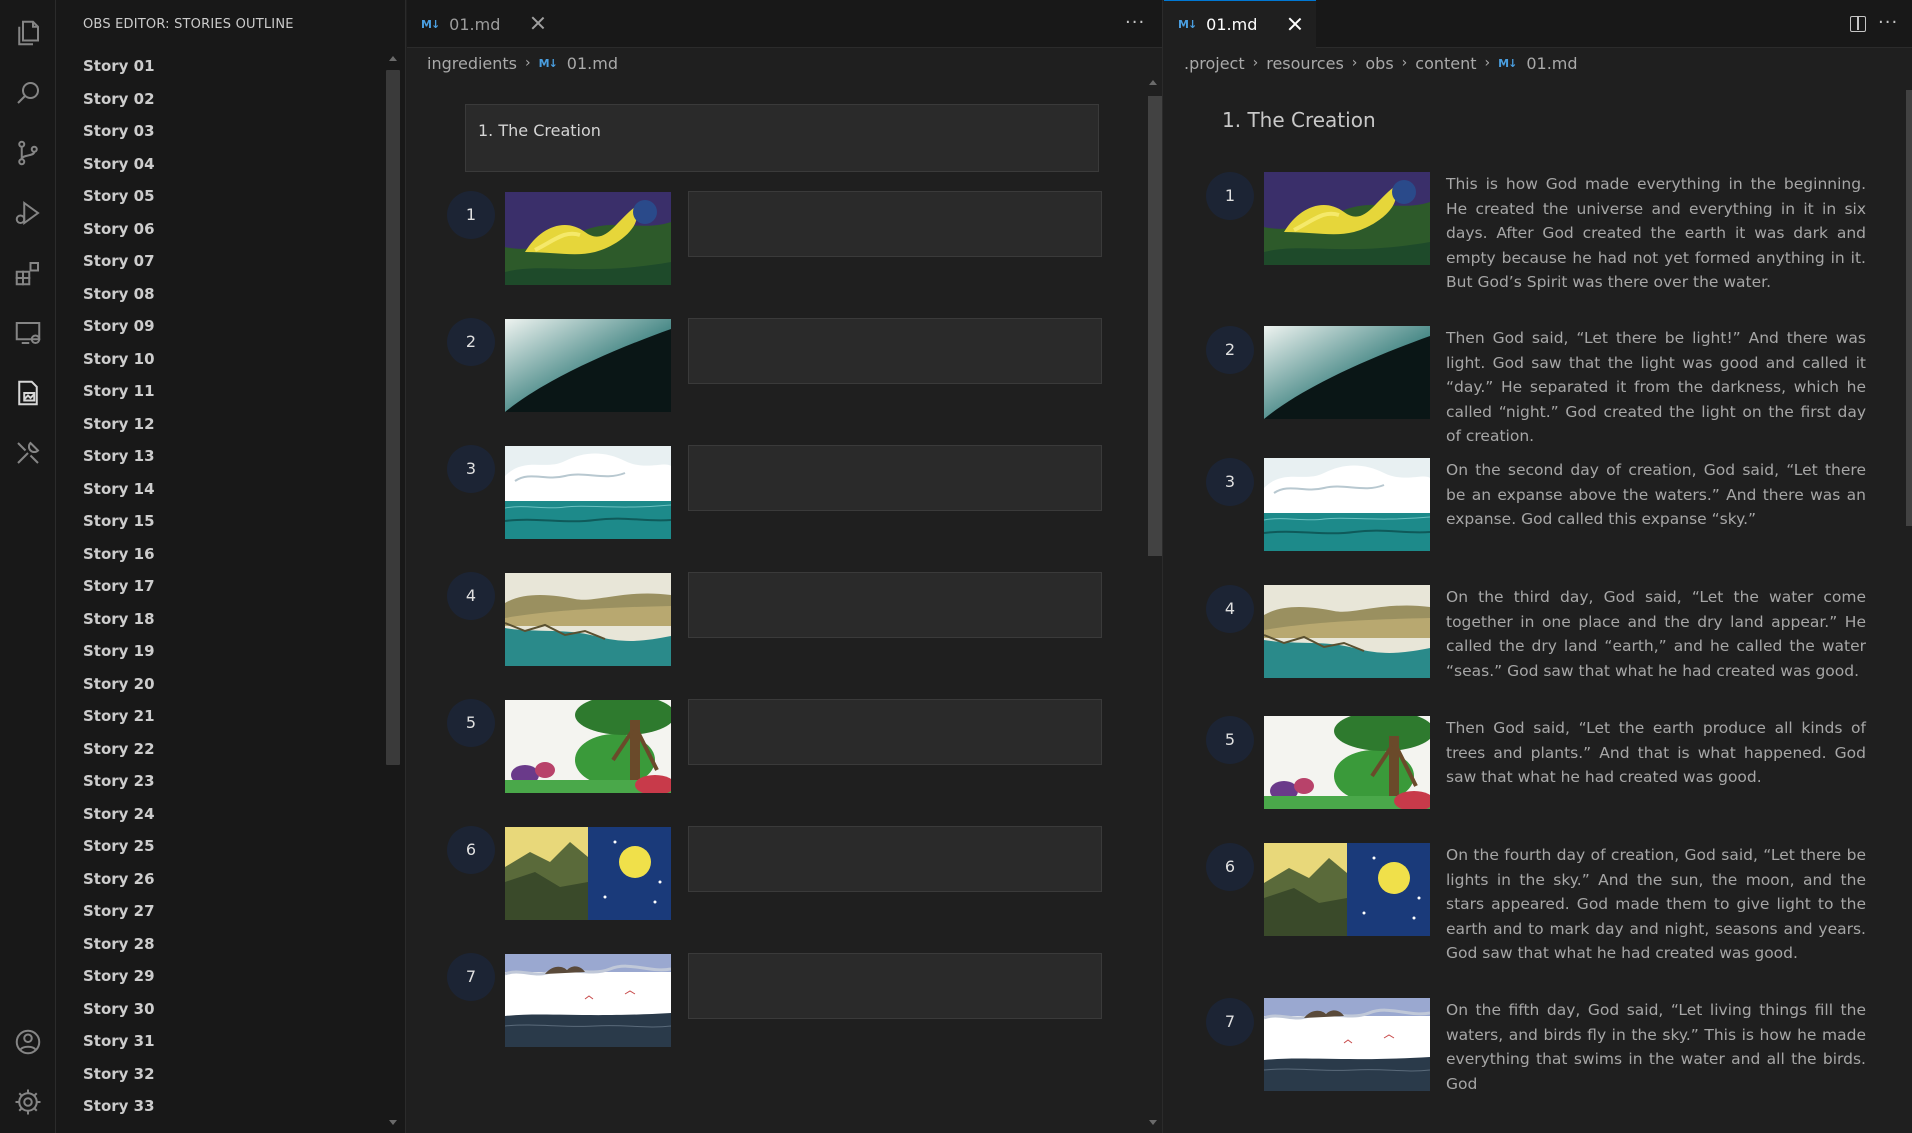 The width and height of the screenshot is (1912, 1133). What do you see at coordinates (221, 684) in the screenshot?
I see `story-item: Story 20` at bounding box center [221, 684].